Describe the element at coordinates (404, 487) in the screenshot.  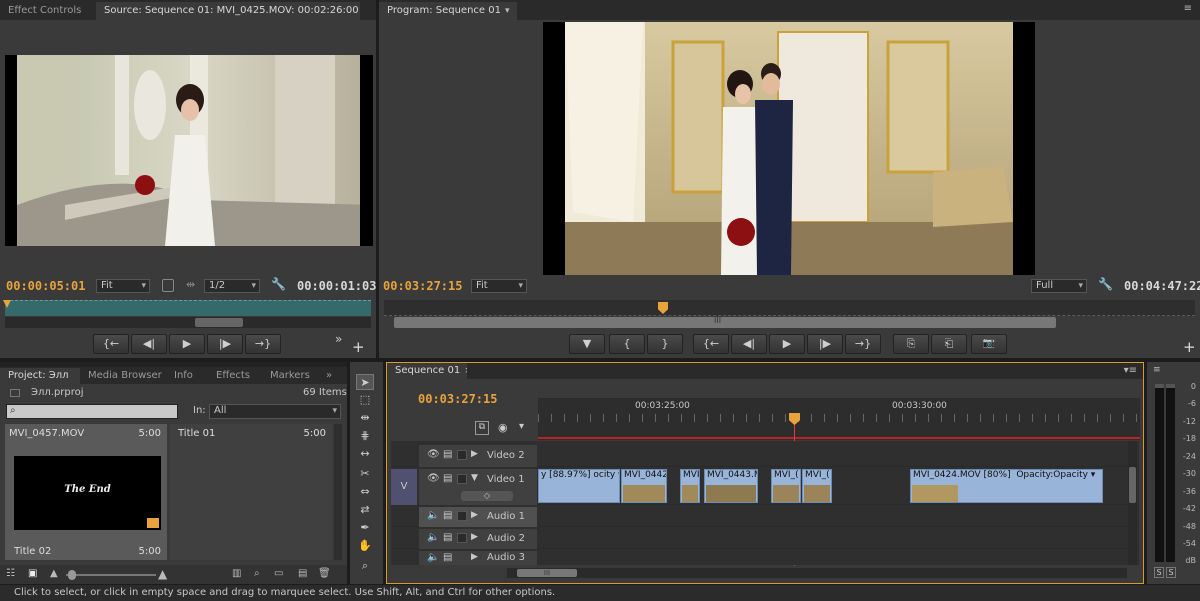
I see `track-target-v: V` at that location.